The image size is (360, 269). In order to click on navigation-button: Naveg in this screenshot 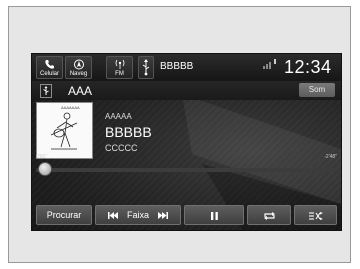, I will do `click(78, 67)`.